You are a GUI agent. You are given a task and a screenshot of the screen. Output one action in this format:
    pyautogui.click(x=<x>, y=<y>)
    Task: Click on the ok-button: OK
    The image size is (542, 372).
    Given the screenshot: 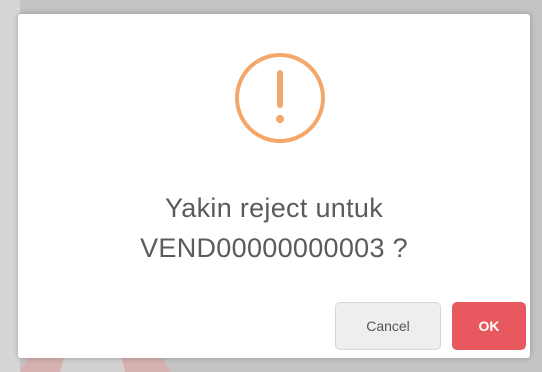 What is the action you would take?
    pyautogui.click(x=489, y=326)
    